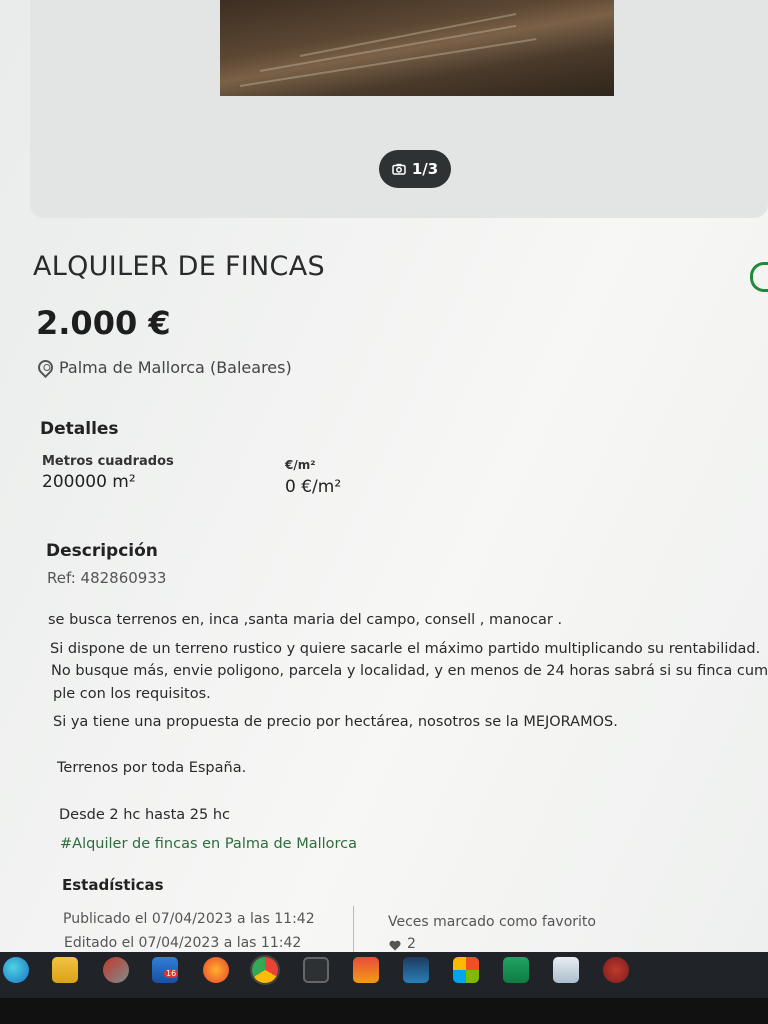 The image size is (768, 1024). I want to click on file-explorer-icon, so click(65, 970).